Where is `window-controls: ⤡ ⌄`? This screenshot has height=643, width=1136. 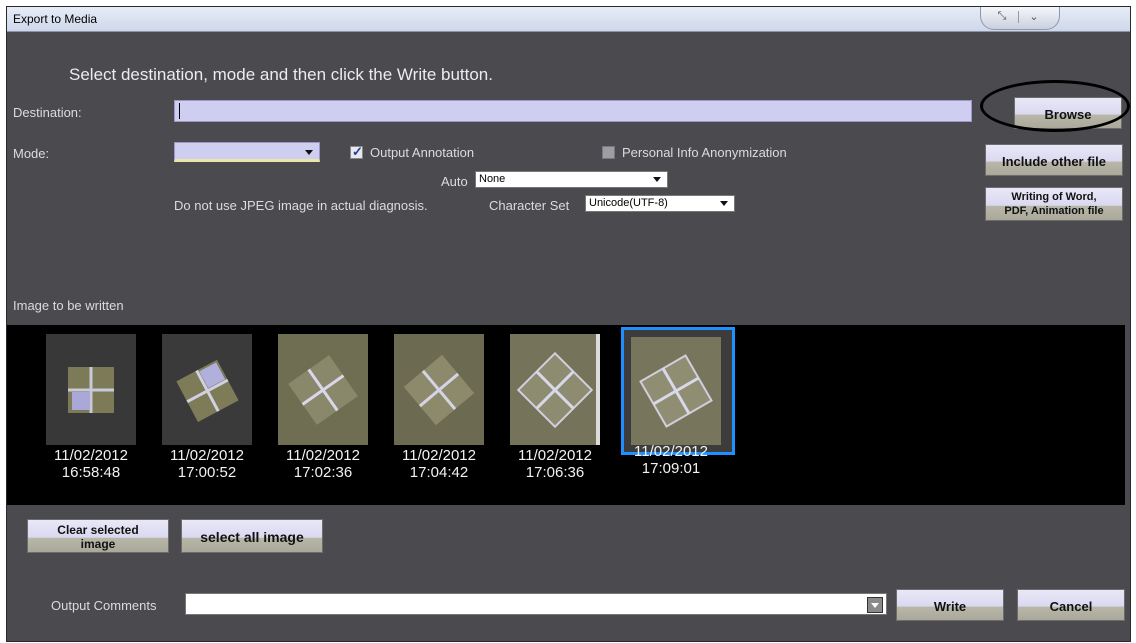
window-controls: ⤡ ⌄ is located at coordinates (1020, 18).